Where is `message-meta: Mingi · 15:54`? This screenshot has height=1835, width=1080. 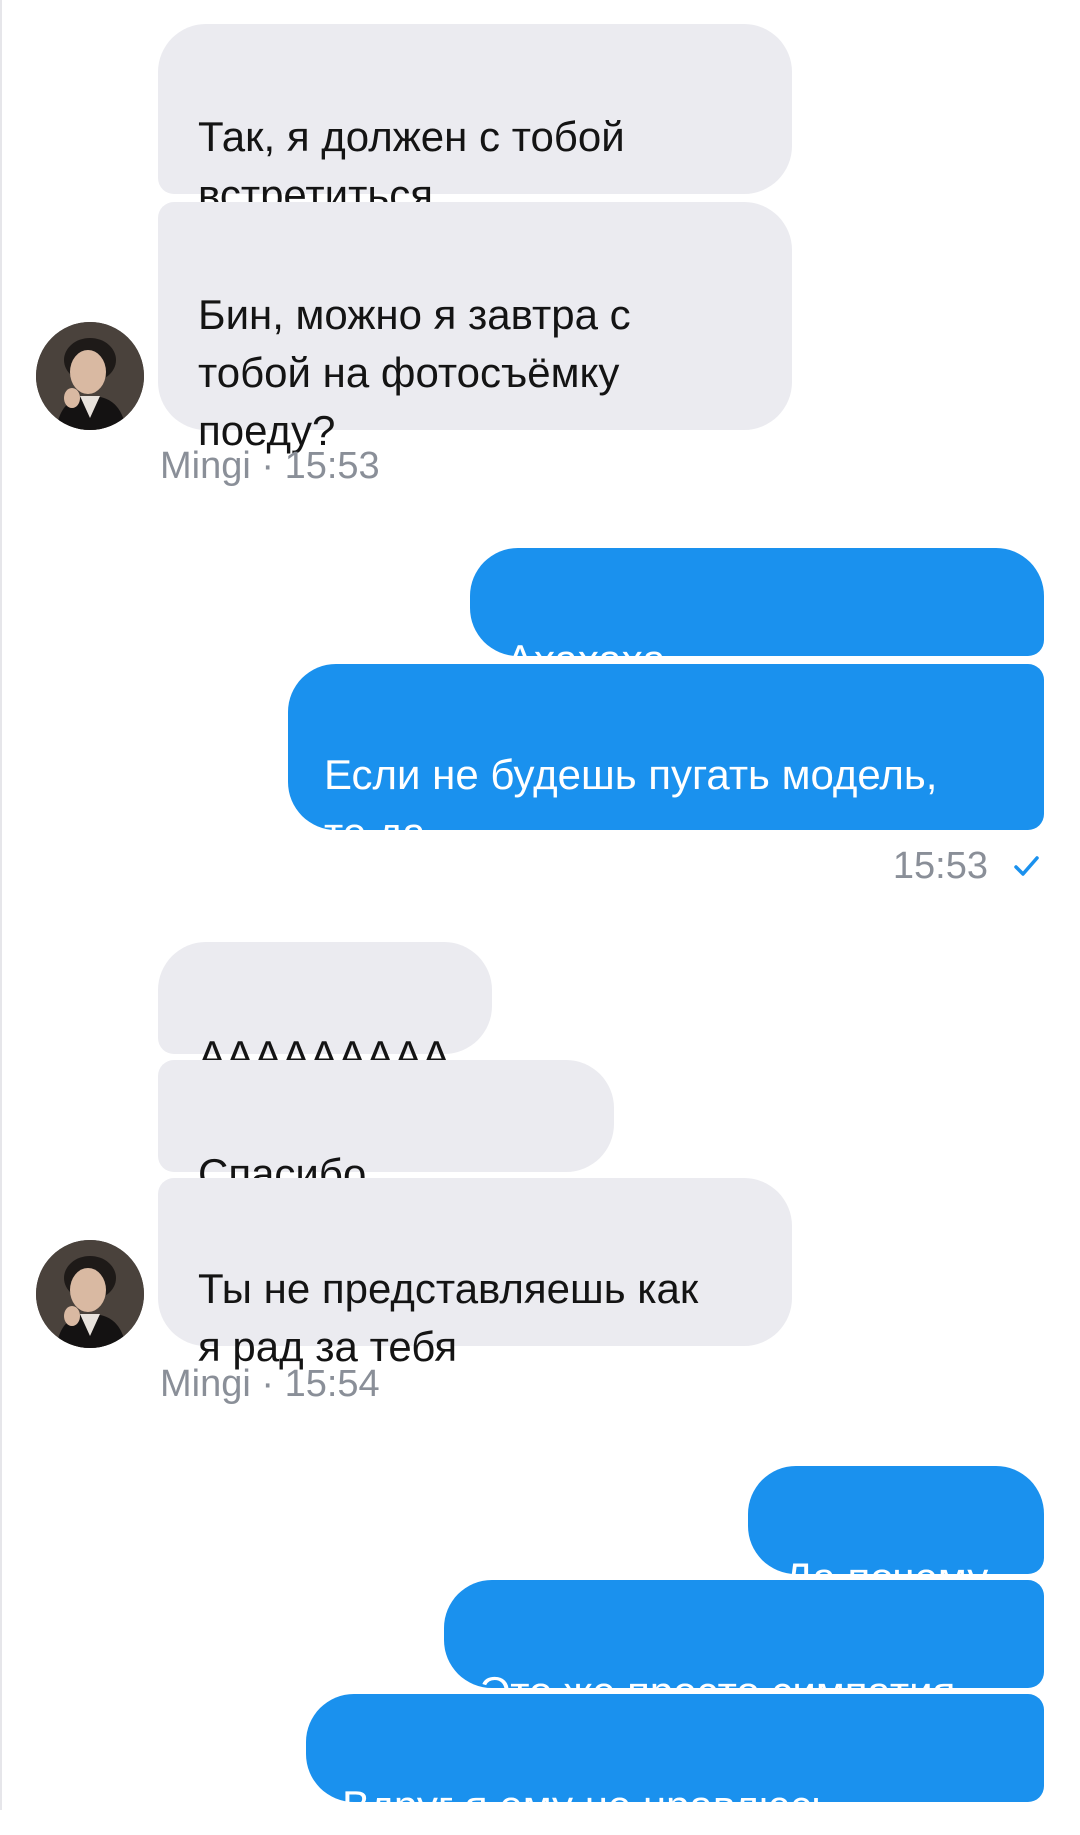
message-meta: Mingi · 15:54 is located at coordinates (270, 1384).